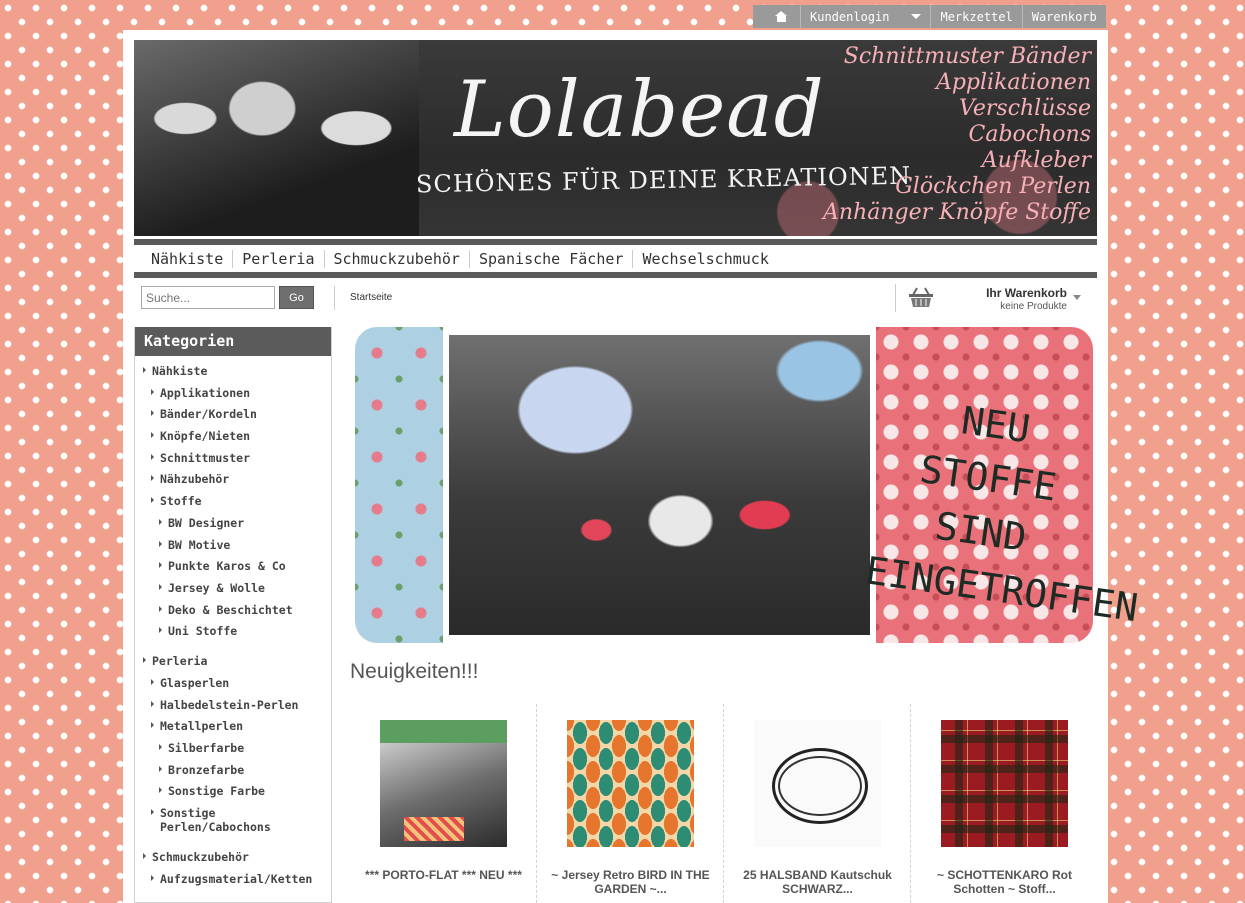 This screenshot has height=903, width=1245. Describe the element at coordinates (399, 485) in the screenshot. I see `hero-fabric-left` at that location.